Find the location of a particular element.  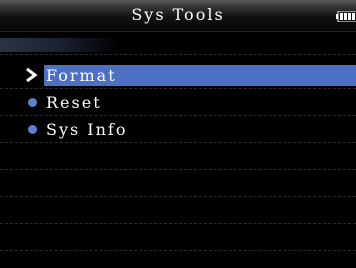

page-title: Sys Tools is located at coordinates (178, 14).